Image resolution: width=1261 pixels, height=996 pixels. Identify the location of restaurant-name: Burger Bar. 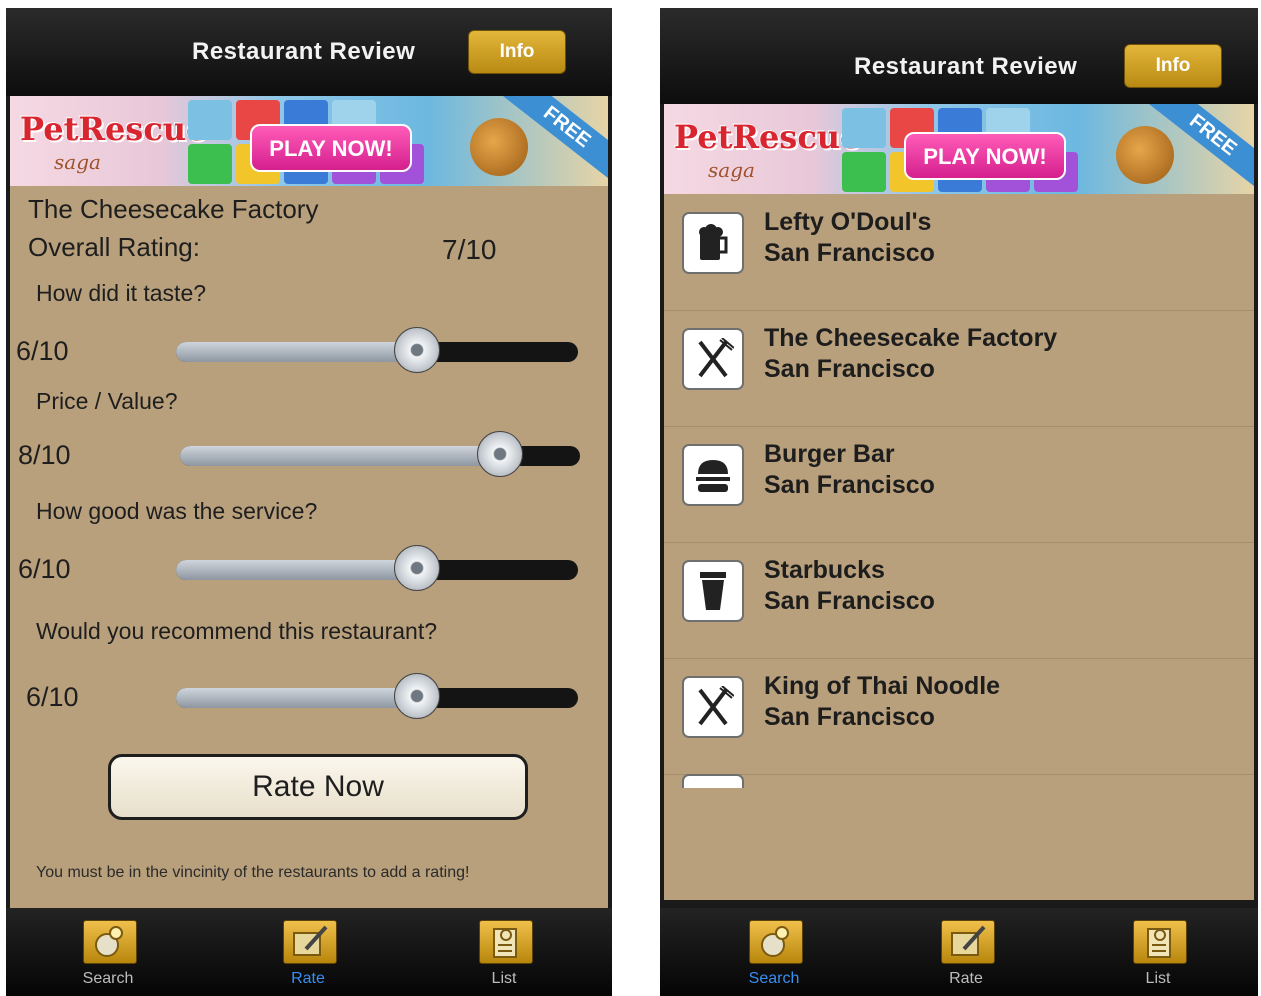
(829, 454).